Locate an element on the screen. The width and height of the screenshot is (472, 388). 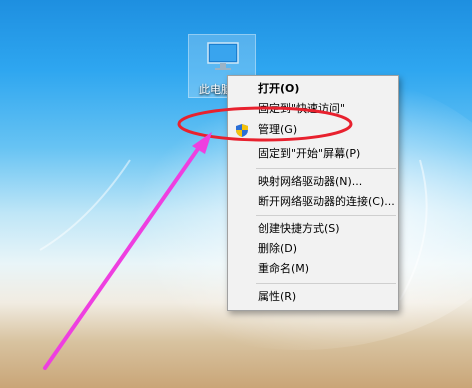
menu-item-pin-start: 固定到"开始"屏幕(P) is located at coordinates (313, 154).